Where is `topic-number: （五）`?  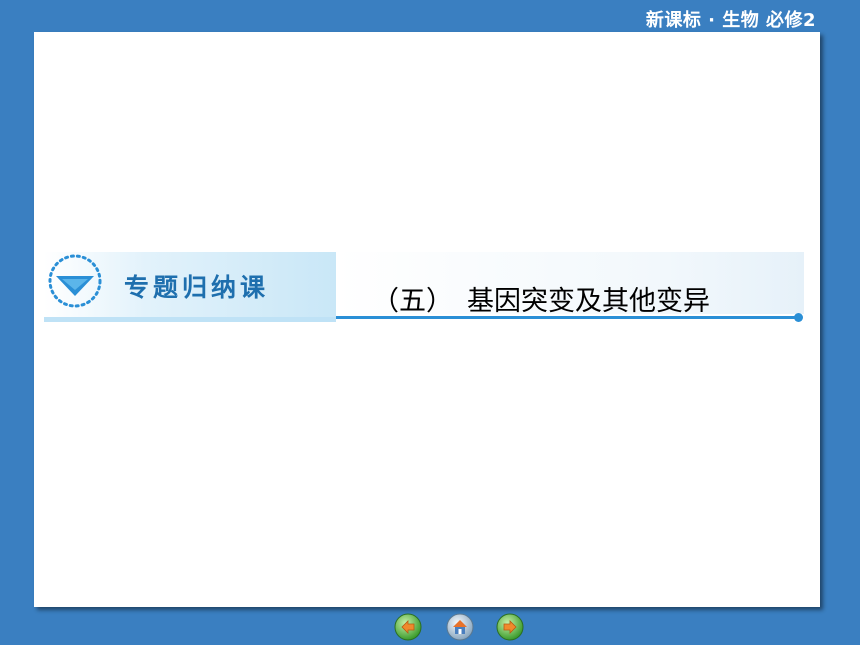 topic-number: （五） is located at coordinates (412, 301).